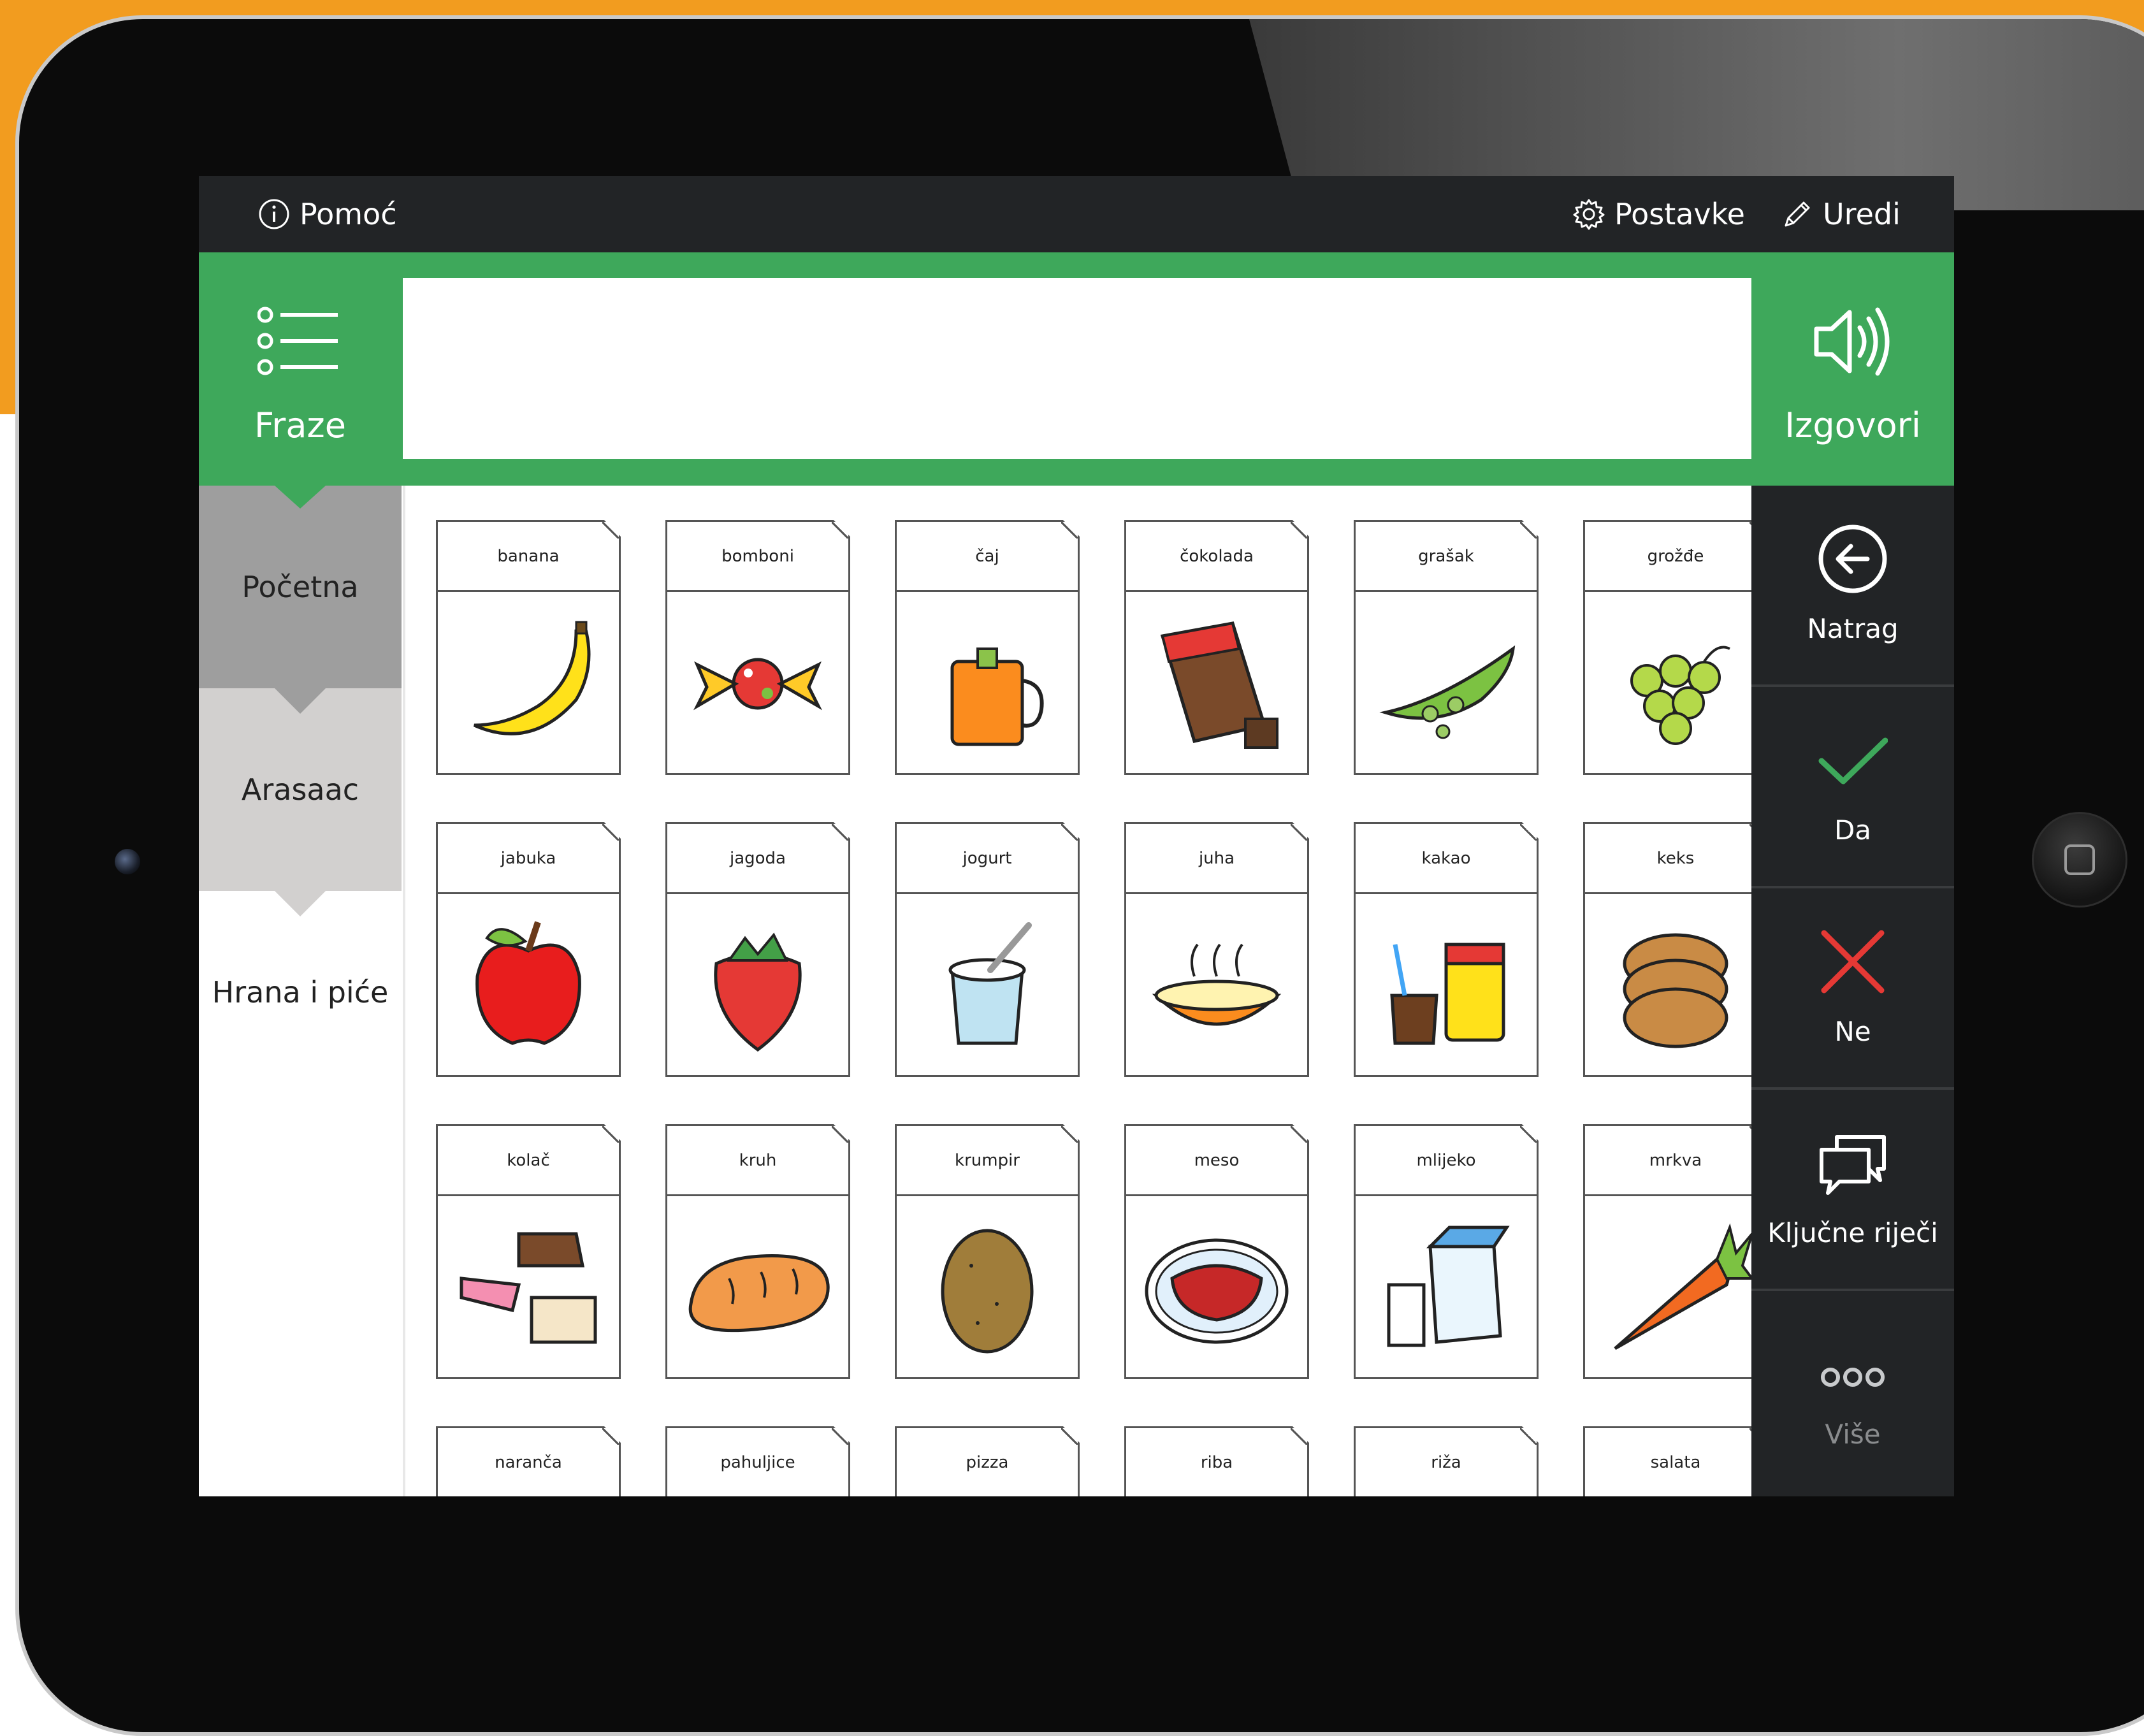 Image resolution: width=2144 pixels, height=1736 pixels. I want to click on edit-button: Uredi, so click(1841, 214).